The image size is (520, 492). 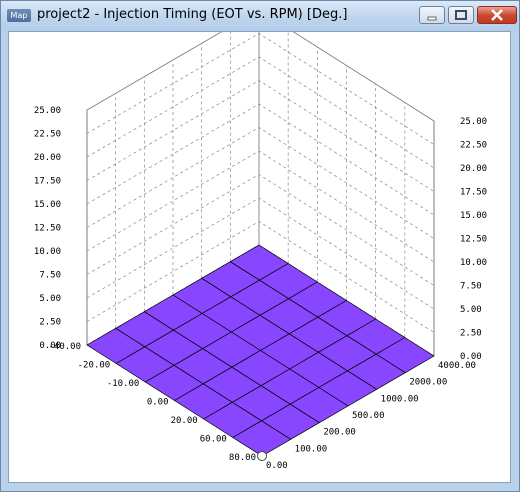 I want to click on rotation-handle, so click(x=262, y=456).